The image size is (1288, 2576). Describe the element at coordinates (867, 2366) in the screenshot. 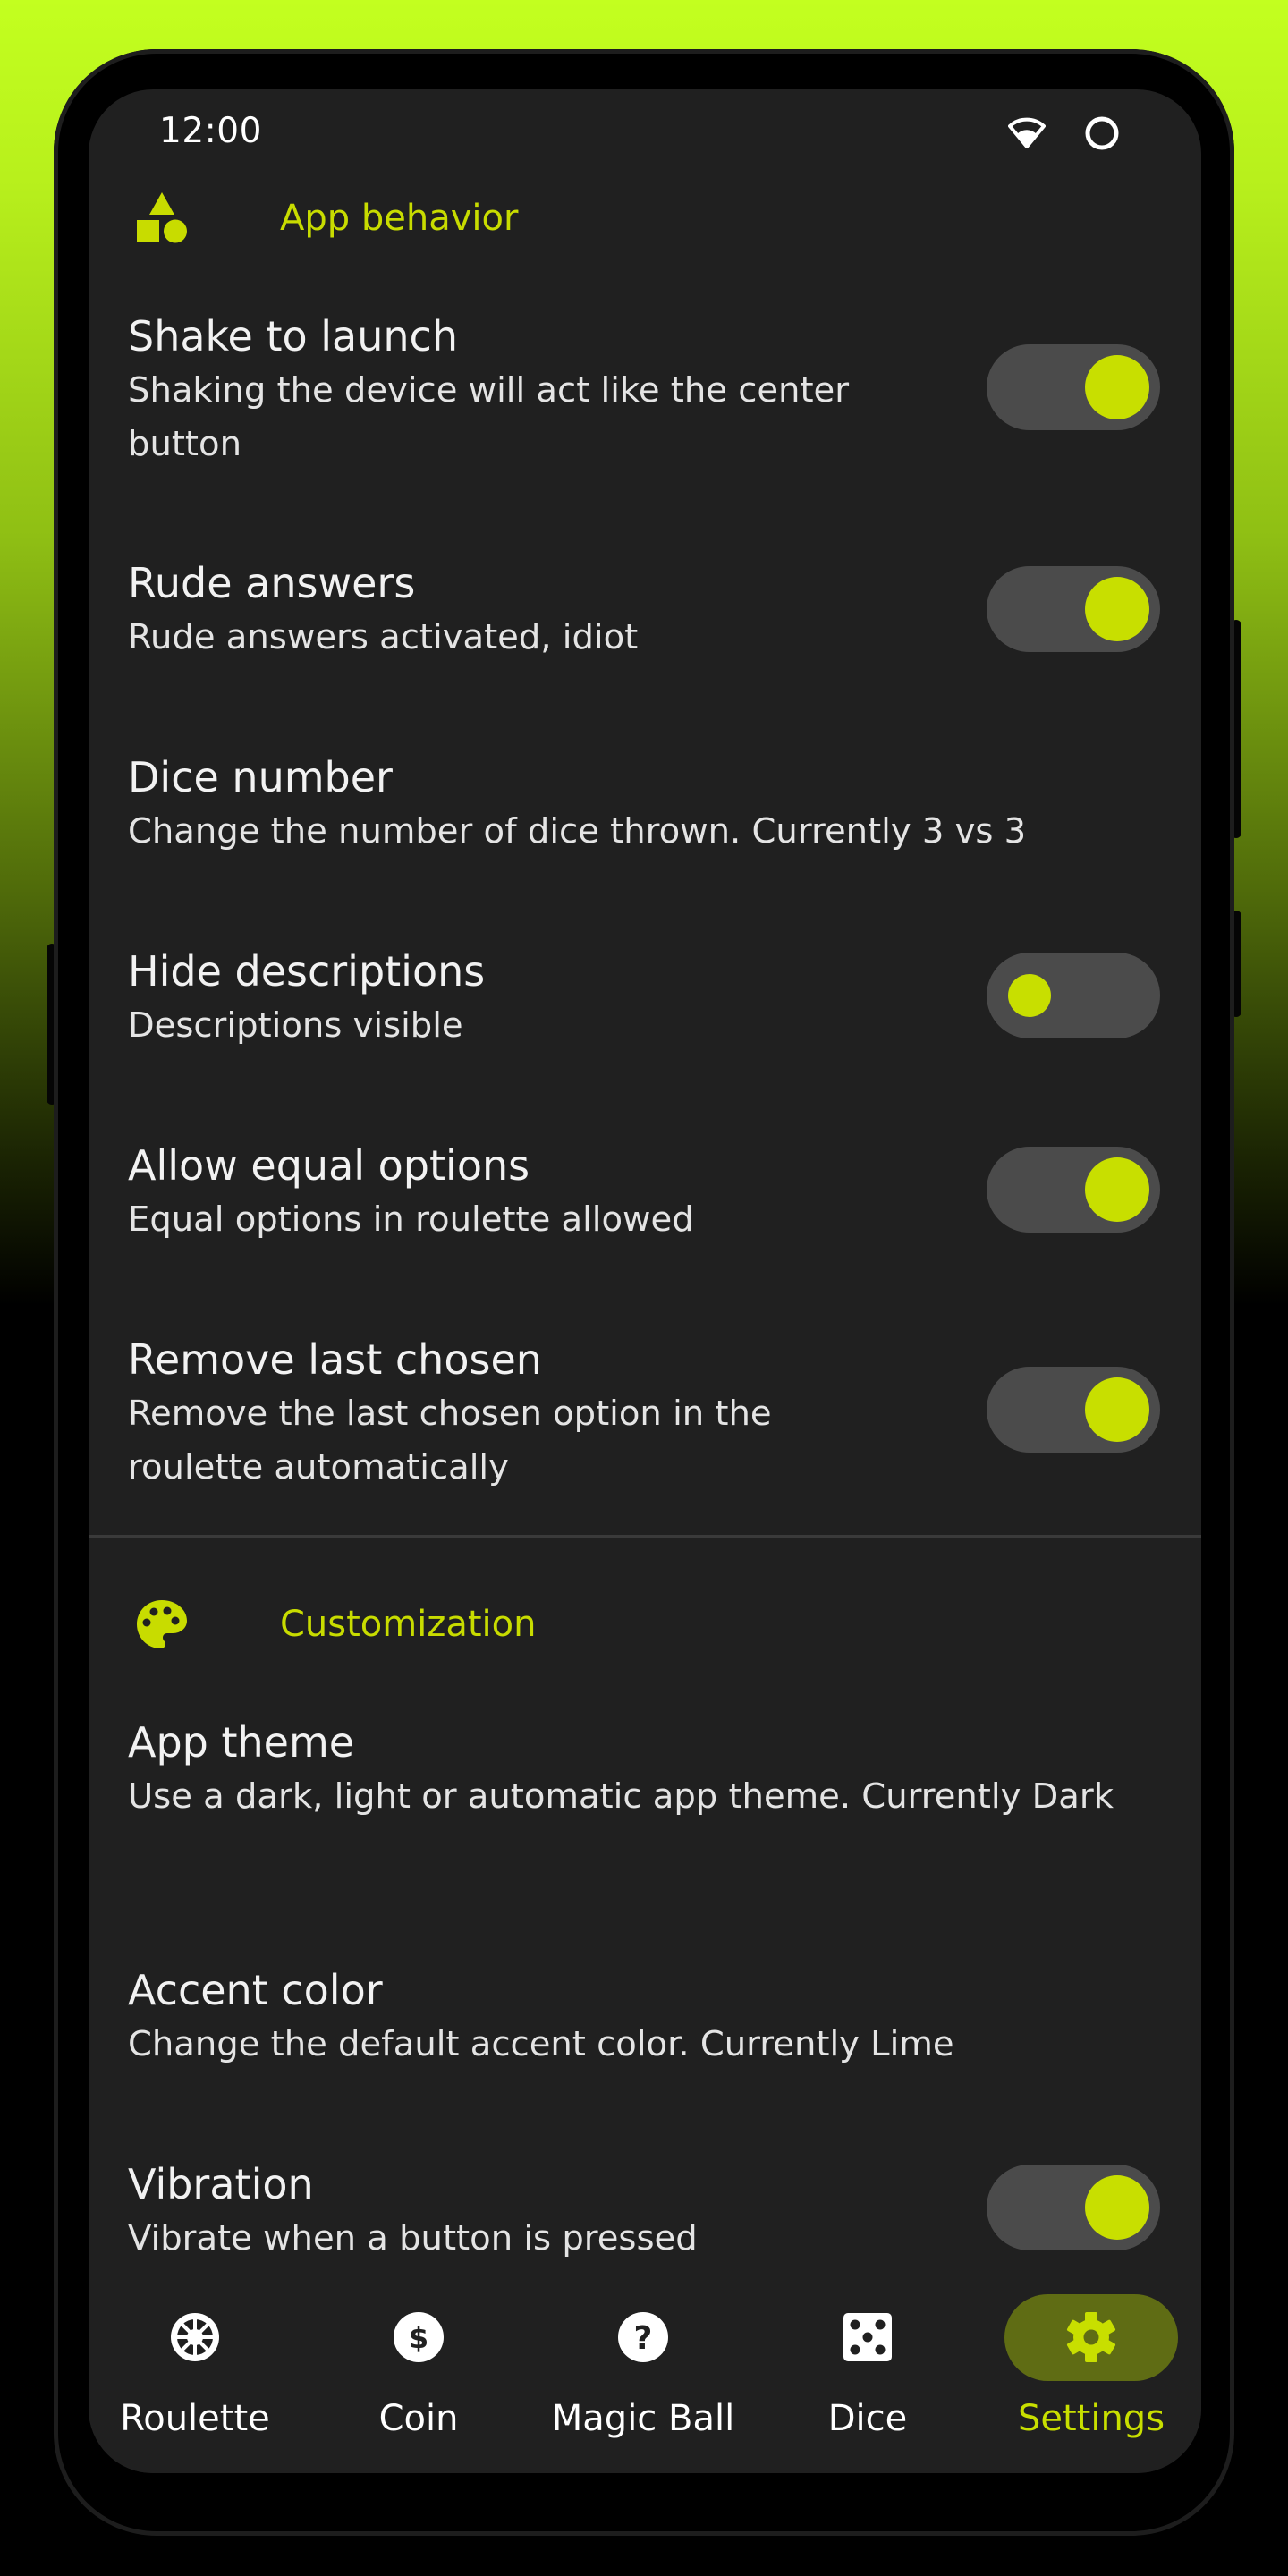

I see `nav-item-dice: Dice` at that location.